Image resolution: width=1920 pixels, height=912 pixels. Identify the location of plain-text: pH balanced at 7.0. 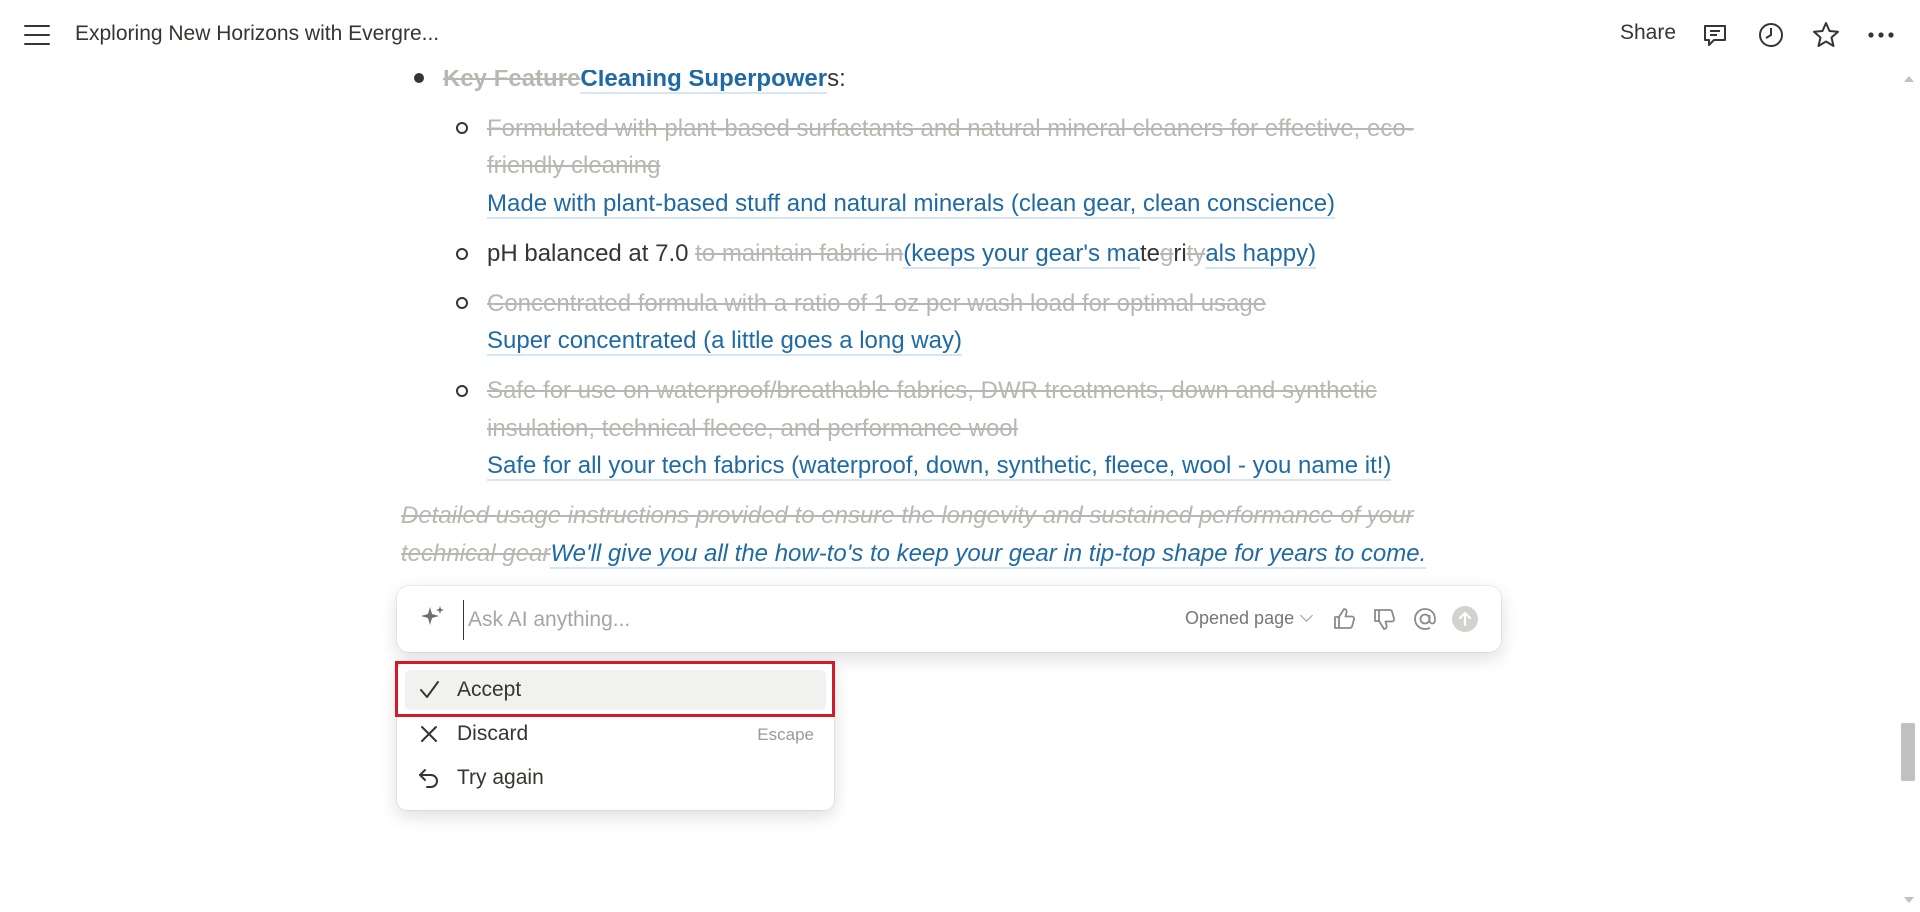
(591, 253).